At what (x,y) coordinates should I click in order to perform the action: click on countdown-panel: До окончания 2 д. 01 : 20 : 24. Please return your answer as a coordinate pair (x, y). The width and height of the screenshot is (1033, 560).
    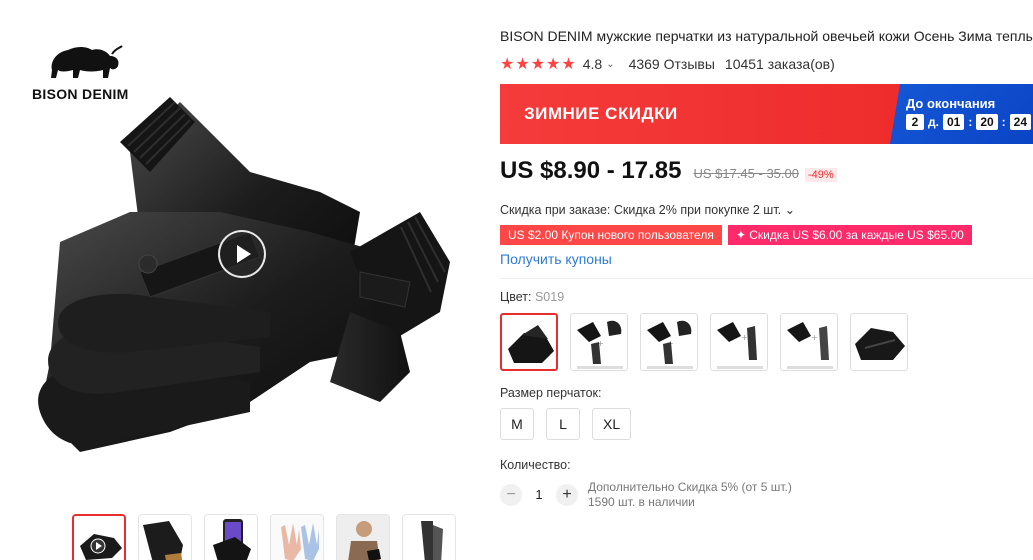
    Looking at the image, I should click on (961, 114).